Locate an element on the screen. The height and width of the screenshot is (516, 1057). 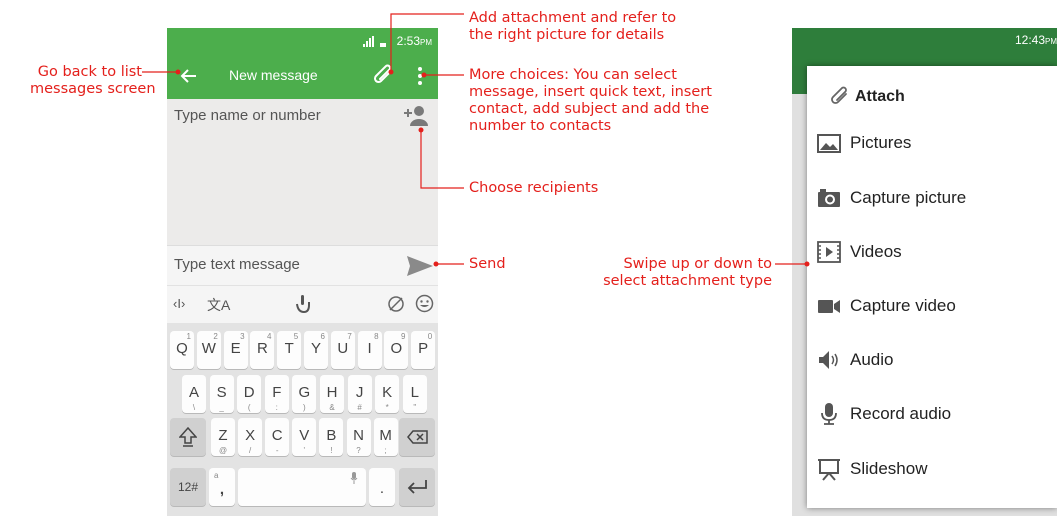
touch-icon is located at coordinates (303, 304).